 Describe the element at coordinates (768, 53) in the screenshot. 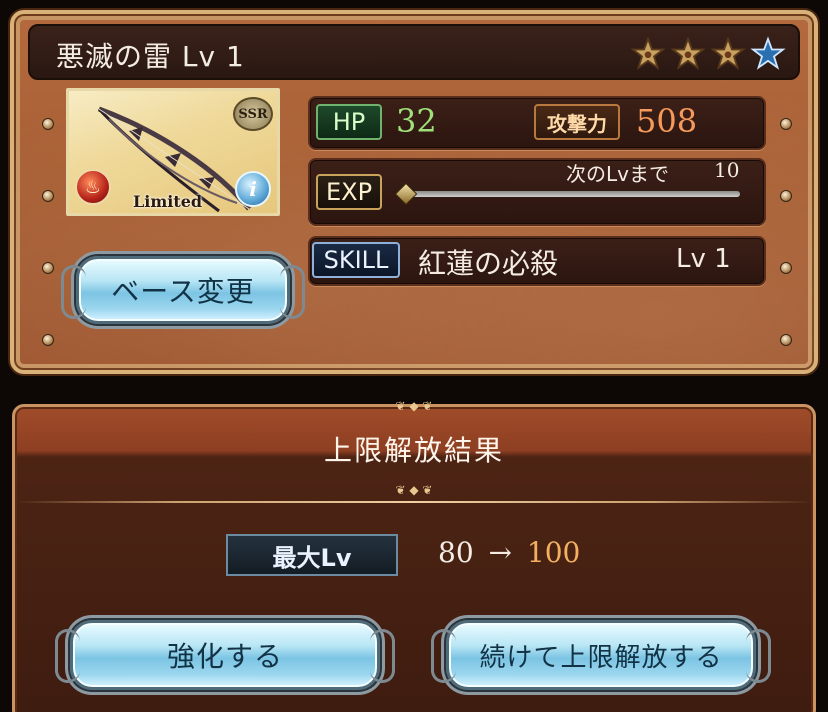

I see `star-empty-icon` at that location.